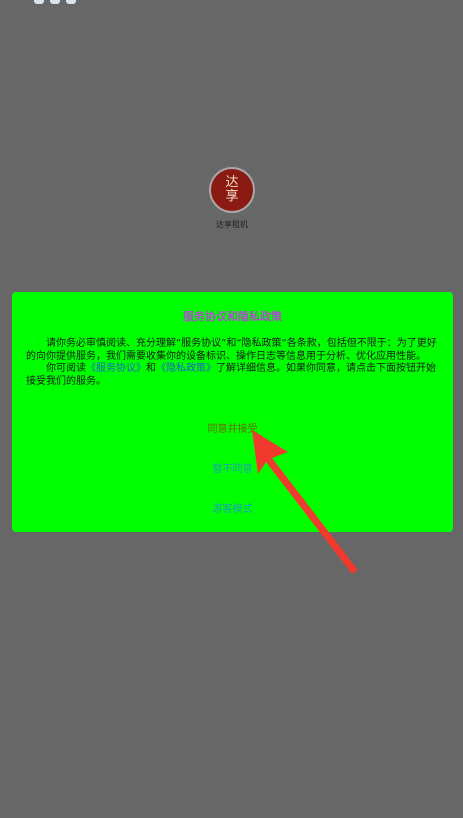  What do you see at coordinates (232, 196) in the screenshot?
I see `logo-glyph-bottom: 享` at bounding box center [232, 196].